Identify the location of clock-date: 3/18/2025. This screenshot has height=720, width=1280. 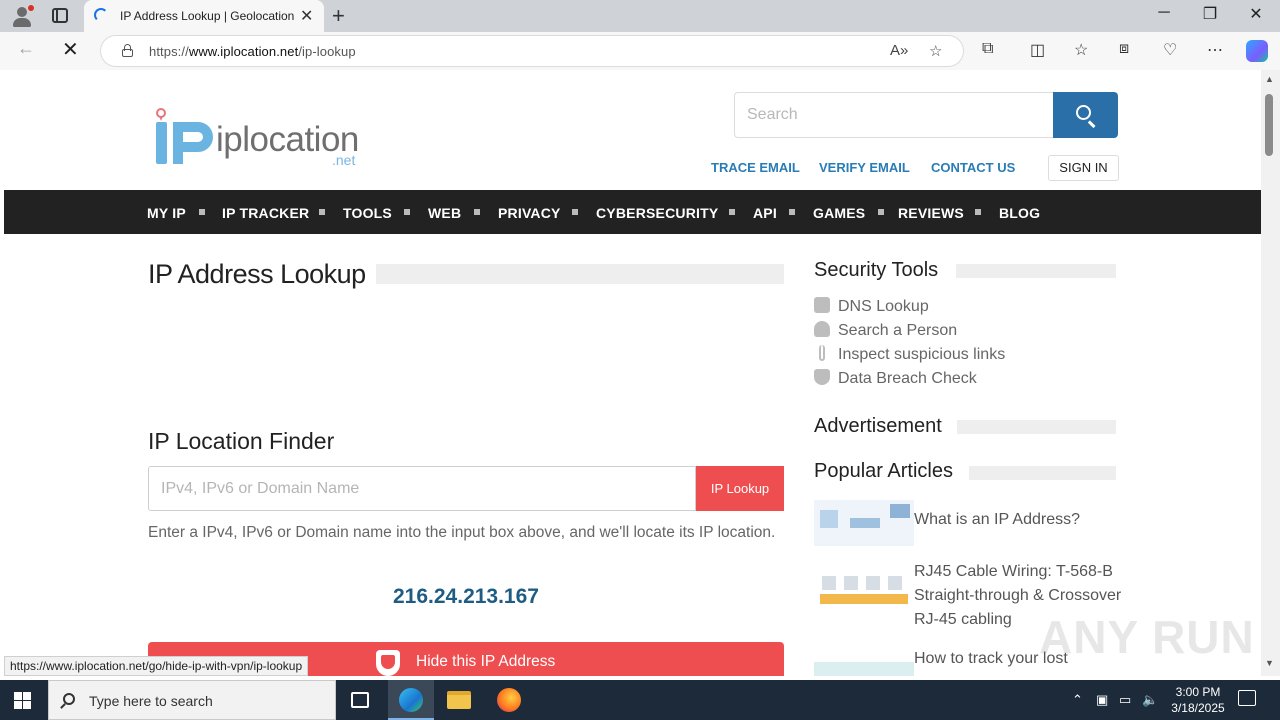
(1198, 708).